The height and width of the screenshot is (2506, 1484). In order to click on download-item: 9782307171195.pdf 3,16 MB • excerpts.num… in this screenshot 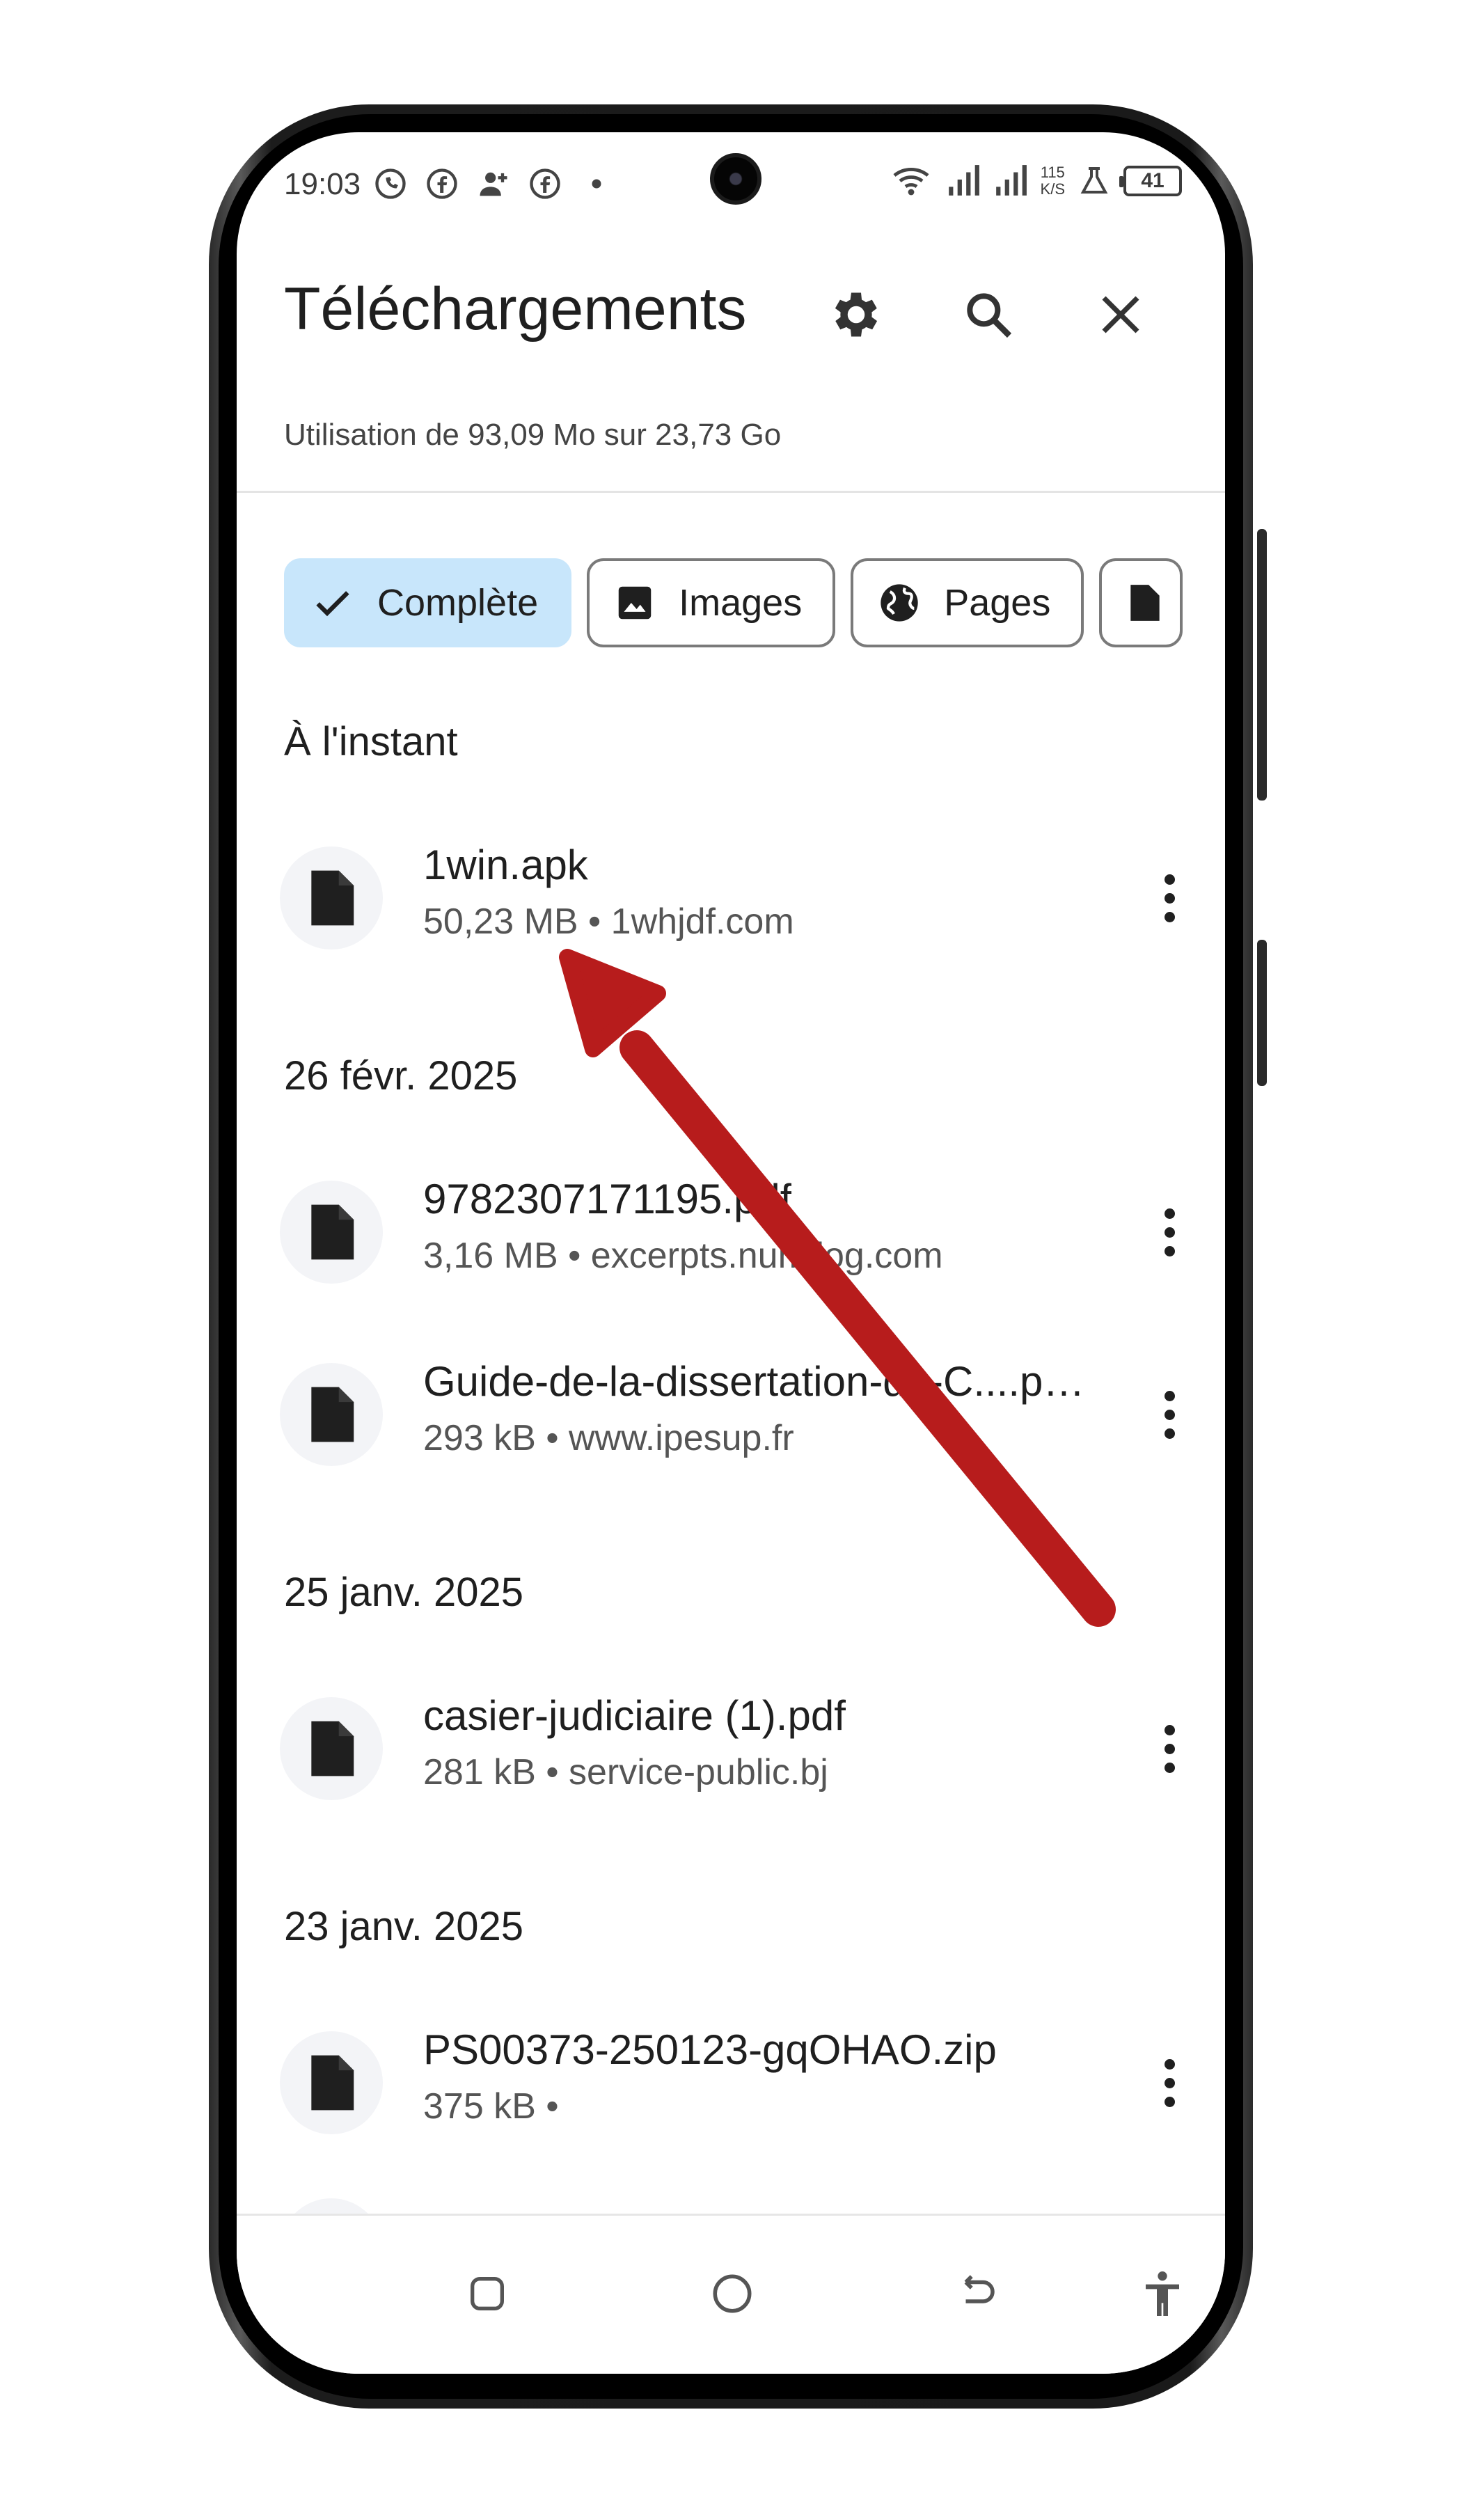, I will do `click(731, 1232)`.